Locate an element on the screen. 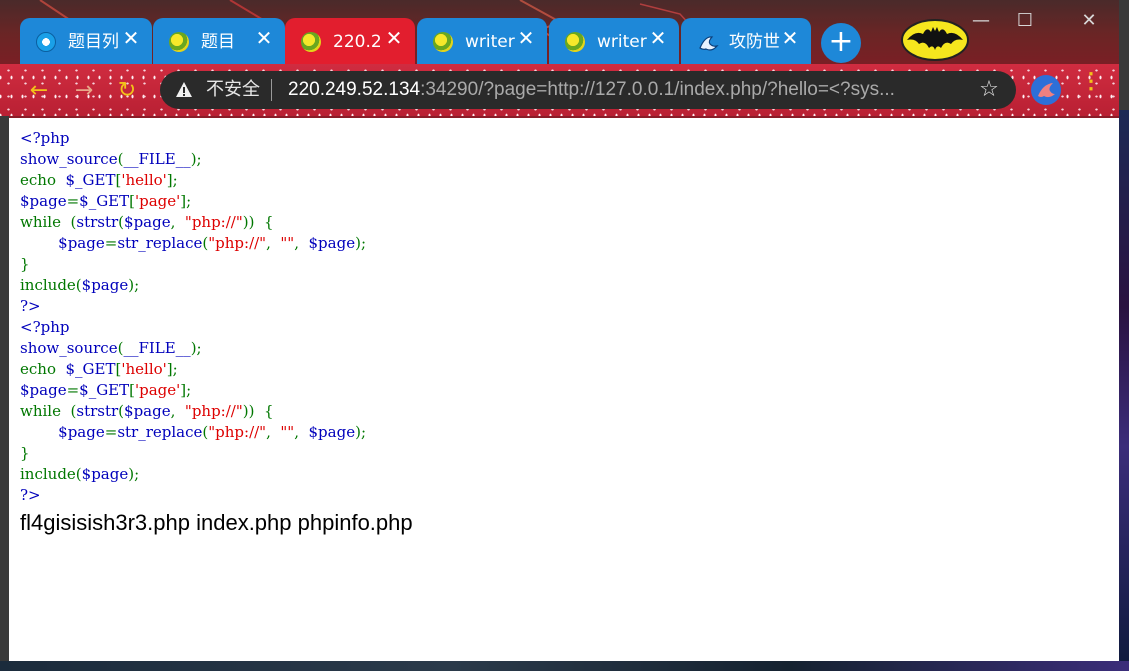 This screenshot has height=671, width=1129. code-line: $page=$_GET['page']; is located at coordinates (193, 390).